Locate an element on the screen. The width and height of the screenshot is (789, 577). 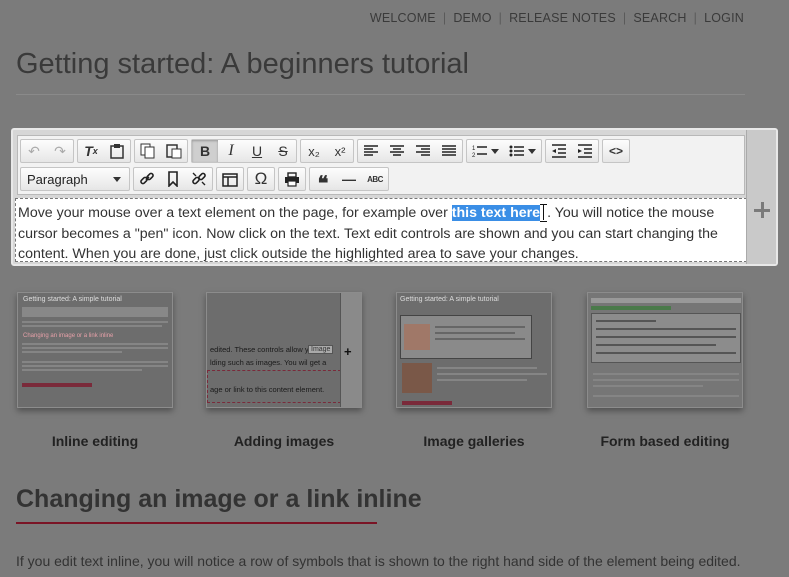
justify-icon is located at coordinates (449, 151).